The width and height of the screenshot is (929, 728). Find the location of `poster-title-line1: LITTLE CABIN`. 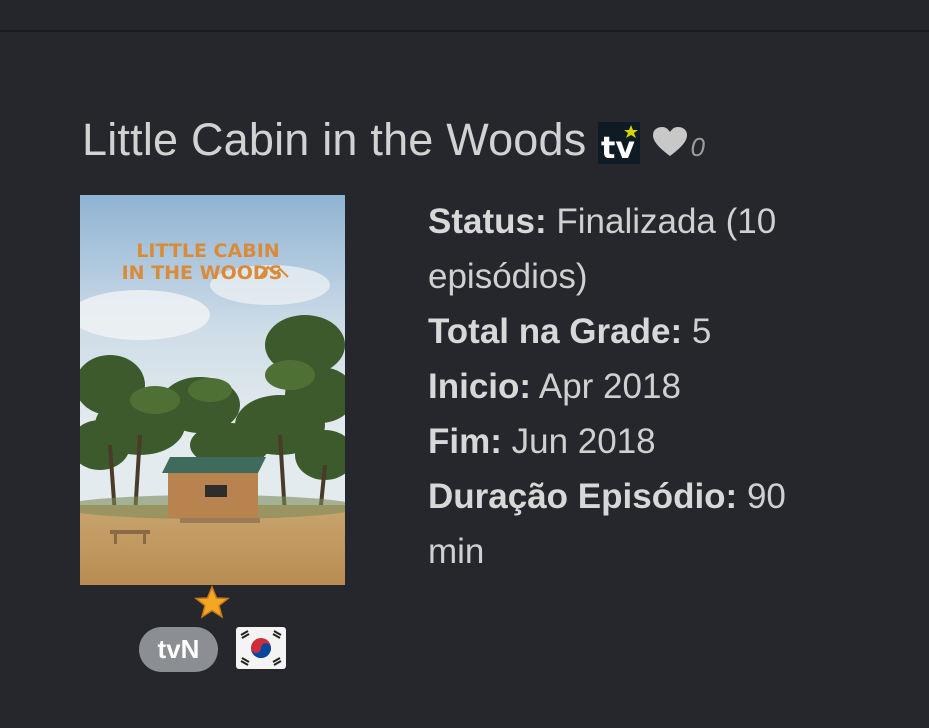

poster-title-line1: LITTLE CABIN is located at coordinates (207, 251).